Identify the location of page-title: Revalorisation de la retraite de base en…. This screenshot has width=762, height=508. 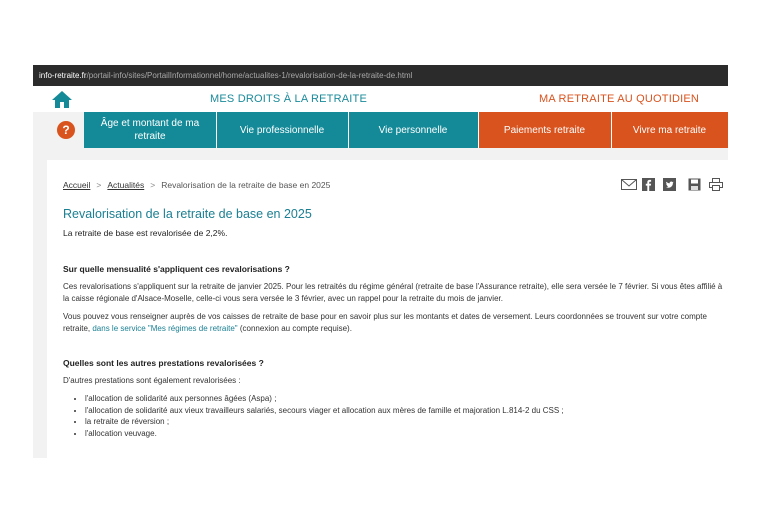
(187, 214).